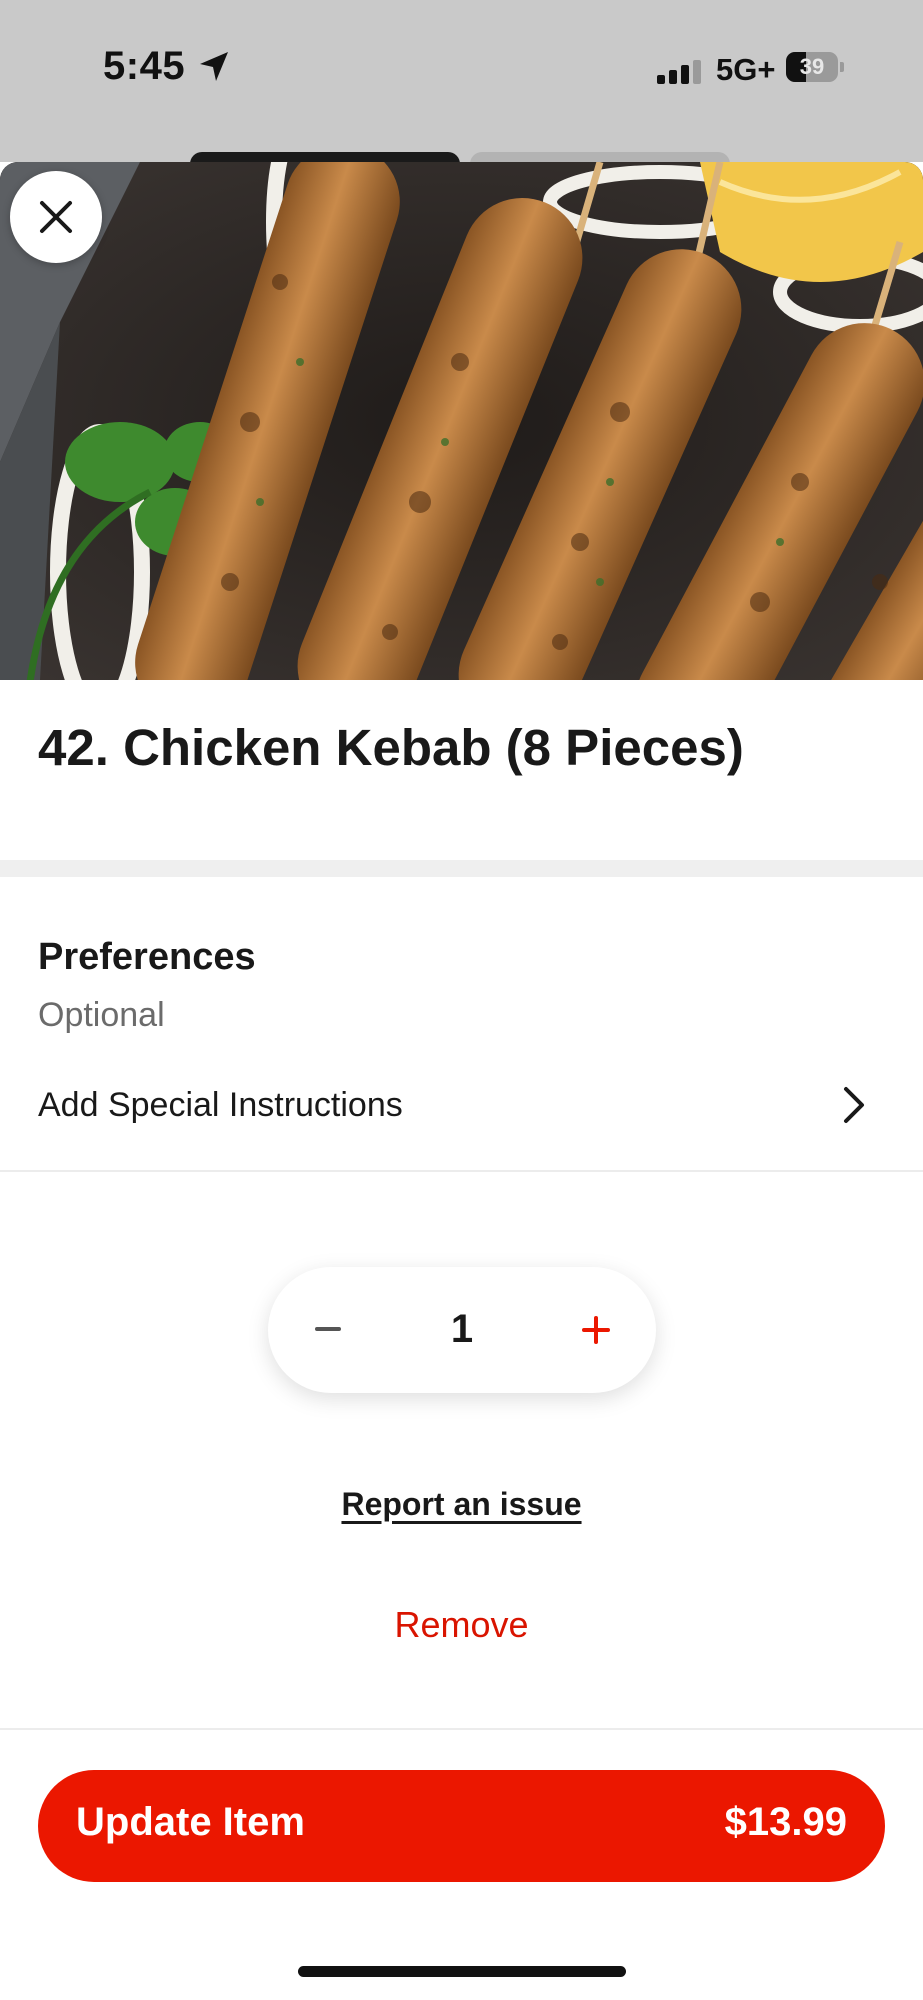 Image resolution: width=923 pixels, height=2000 pixels. I want to click on close-icon, so click(56, 217).